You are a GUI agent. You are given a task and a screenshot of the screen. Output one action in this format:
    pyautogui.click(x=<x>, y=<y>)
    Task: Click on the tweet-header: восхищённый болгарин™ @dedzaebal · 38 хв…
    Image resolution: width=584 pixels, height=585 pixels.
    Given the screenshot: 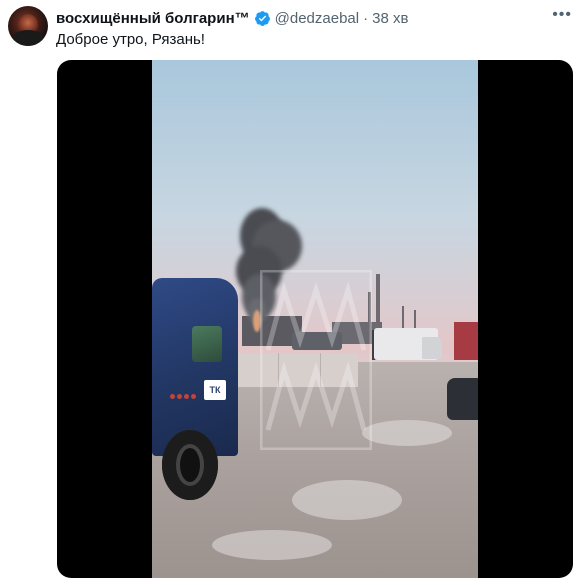 What is the action you would take?
    pyautogui.click(x=314, y=17)
    